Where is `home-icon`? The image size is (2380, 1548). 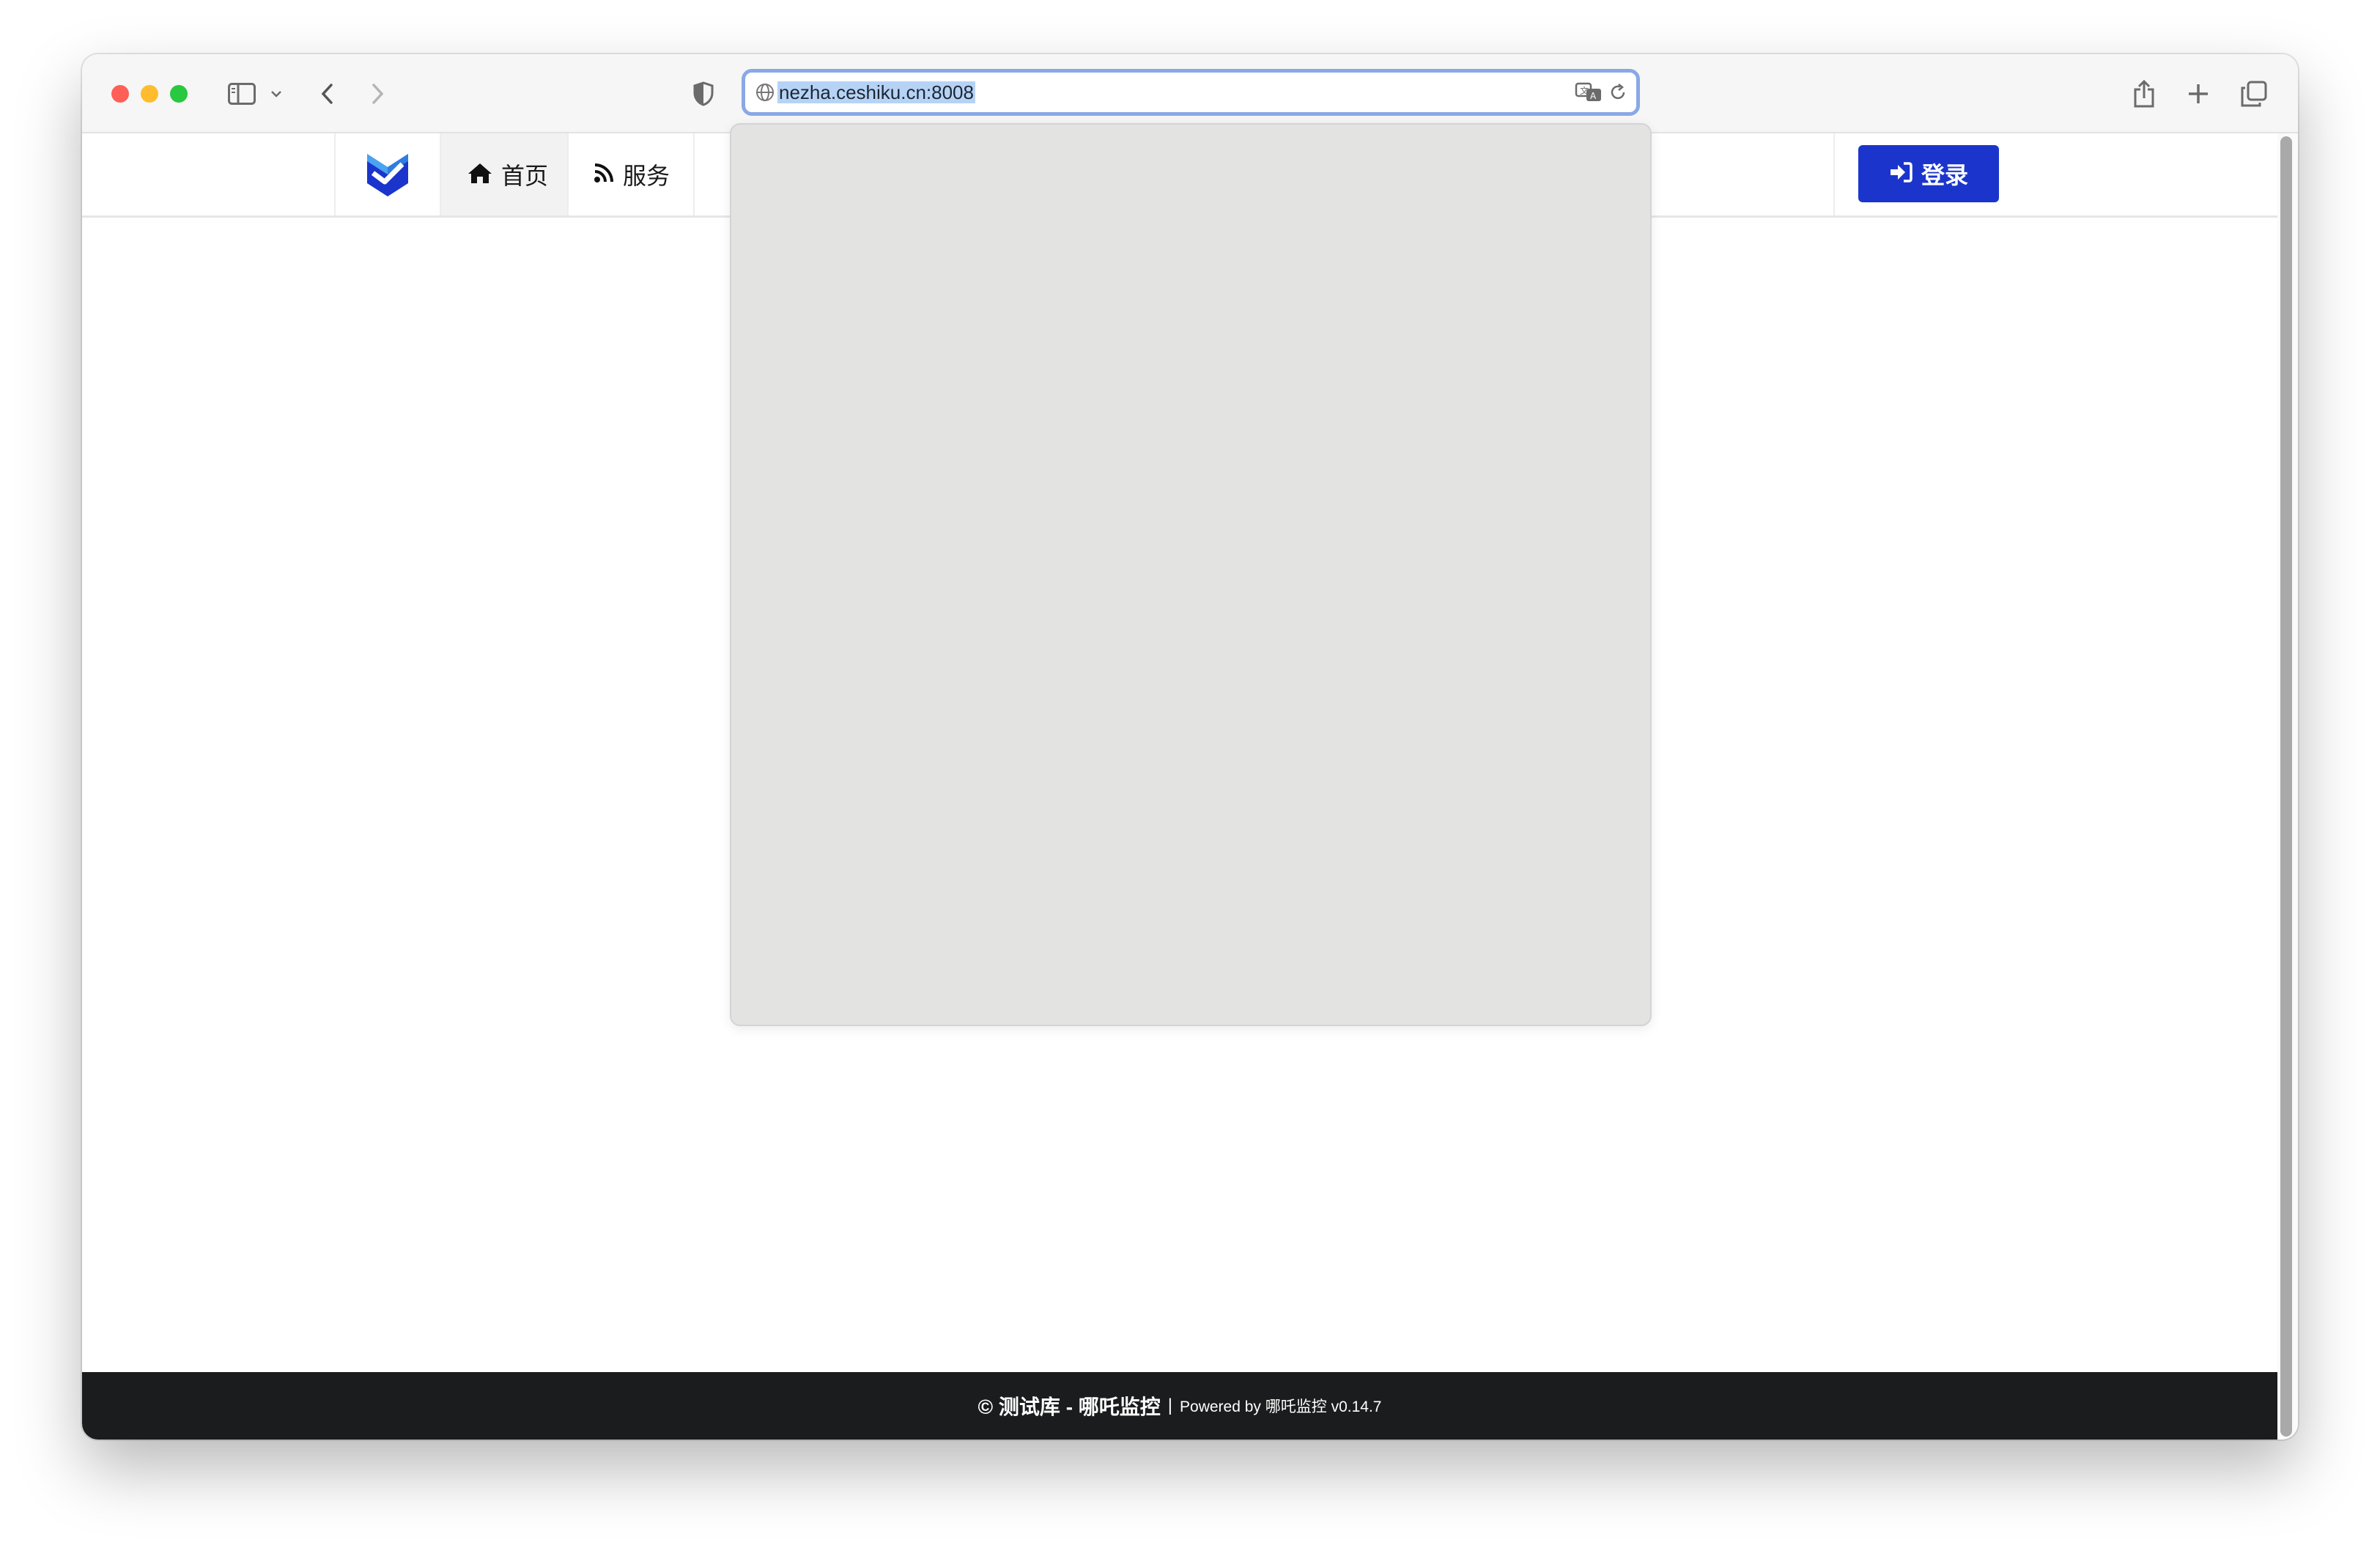 home-icon is located at coordinates (480, 175).